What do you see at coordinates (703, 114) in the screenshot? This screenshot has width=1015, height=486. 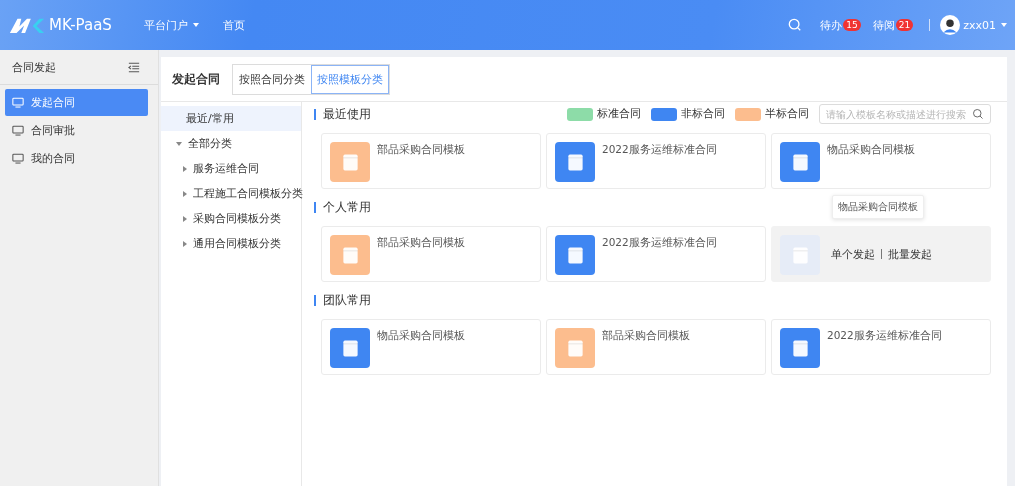 I see `legend-label: 非标合同` at bounding box center [703, 114].